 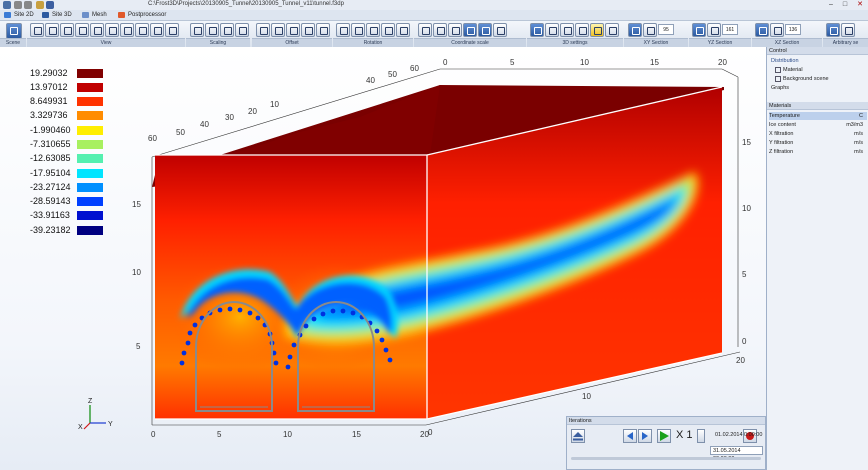 What do you see at coordinates (789, 70) in the screenshot?
I see `material-checkbox: Material` at bounding box center [789, 70].